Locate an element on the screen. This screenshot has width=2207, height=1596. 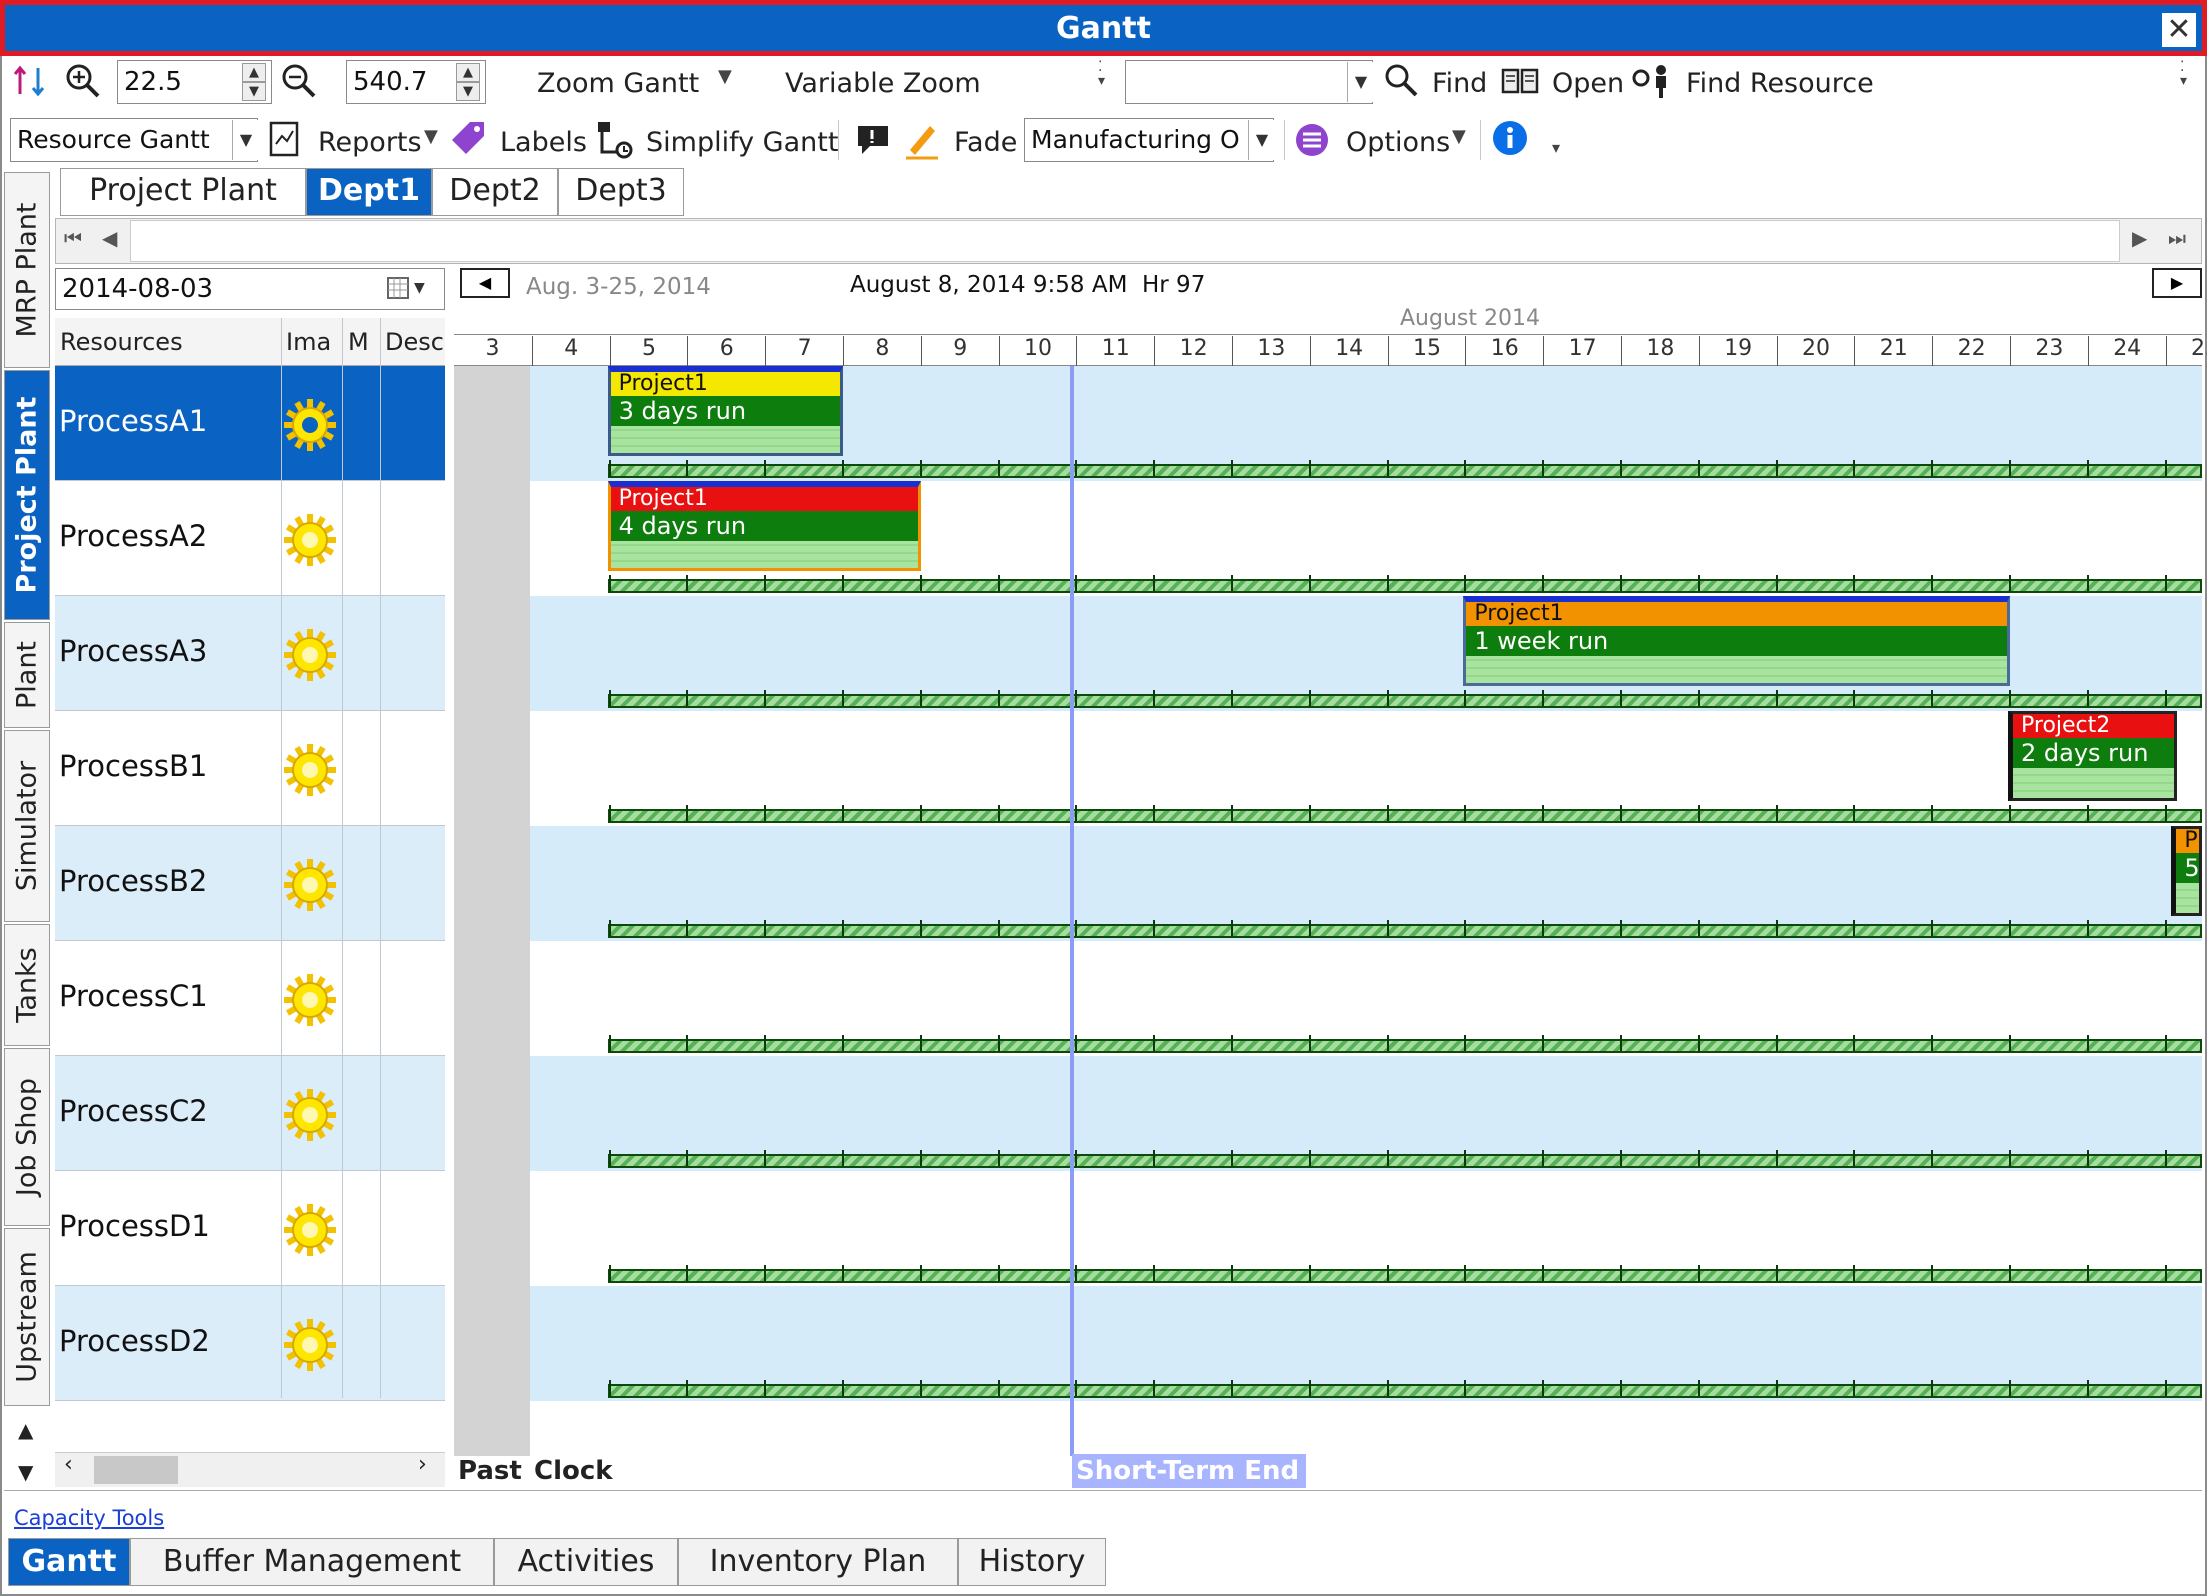
zoom-out-icon is located at coordinates (299, 81).